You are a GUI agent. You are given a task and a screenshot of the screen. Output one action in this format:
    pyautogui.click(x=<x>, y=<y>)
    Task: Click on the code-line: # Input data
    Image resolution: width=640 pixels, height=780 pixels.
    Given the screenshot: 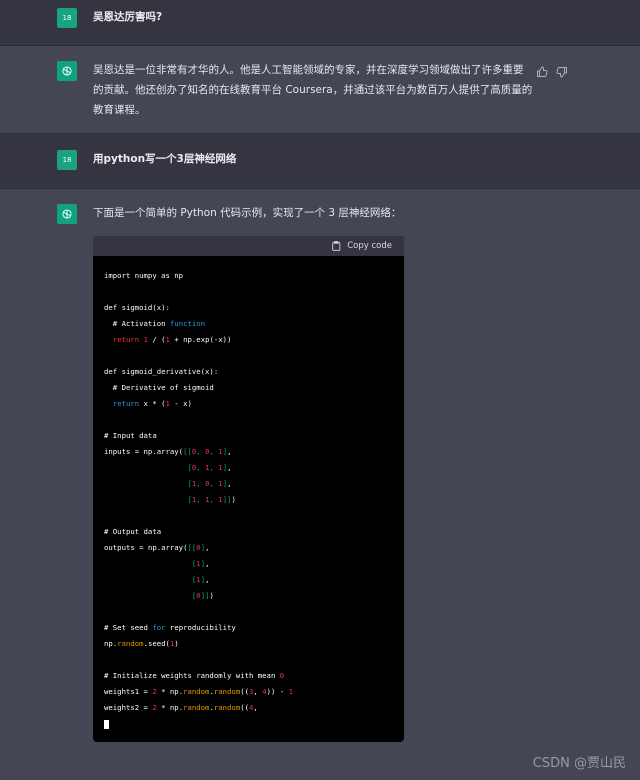 What is the action you would take?
    pyautogui.click(x=130, y=435)
    